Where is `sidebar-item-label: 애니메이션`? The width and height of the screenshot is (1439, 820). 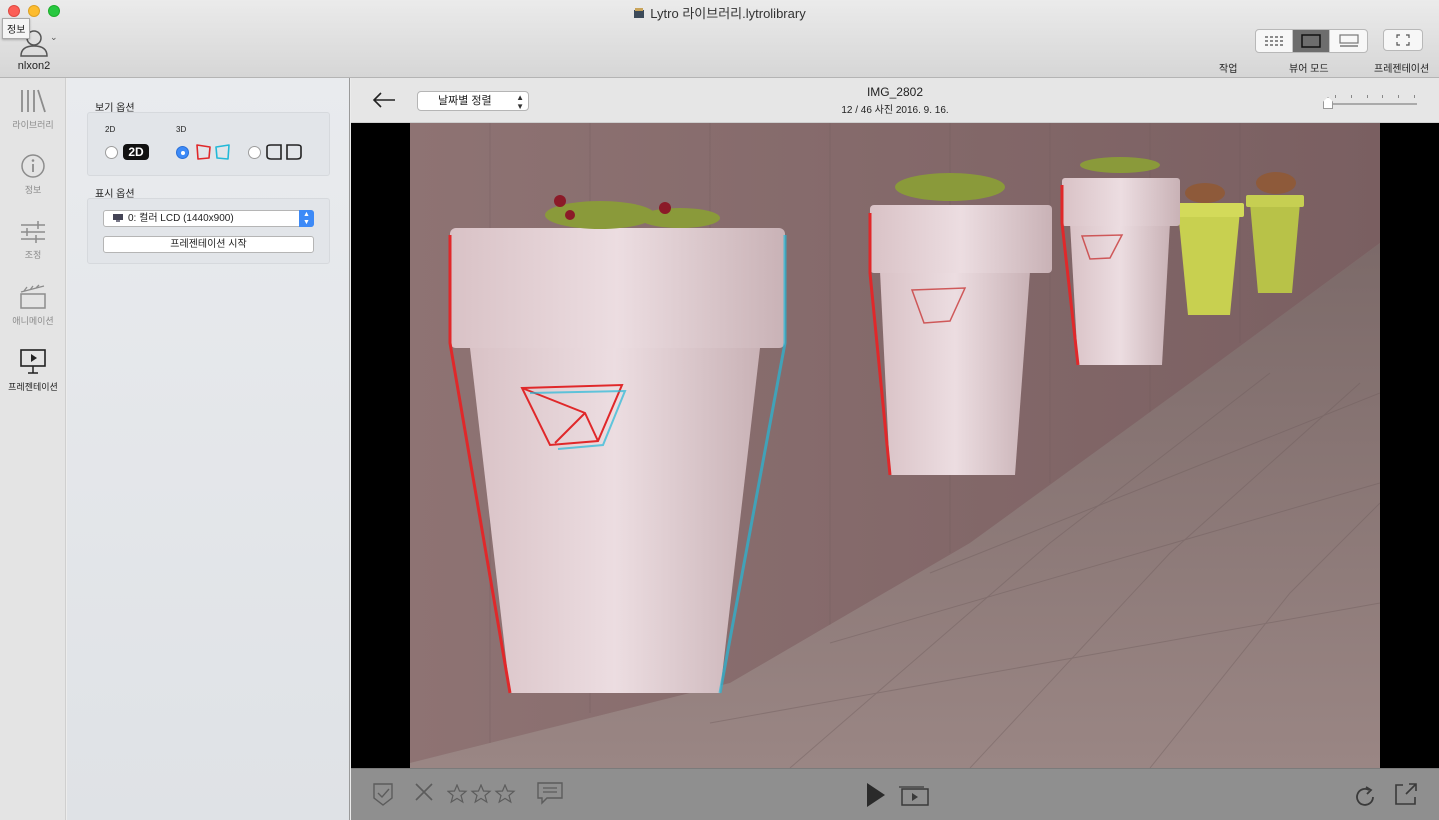 sidebar-item-label: 애니메이션 is located at coordinates (33, 321).